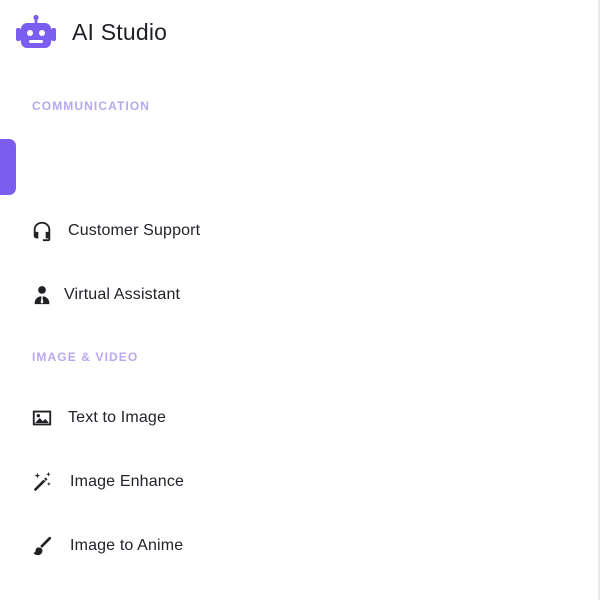 This screenshot has width=600, height=600. What do you see at coordinates (127, 481) in the screenshot?
I see `nav-item-label: Image Enhance` at bounding box center [127, 481].